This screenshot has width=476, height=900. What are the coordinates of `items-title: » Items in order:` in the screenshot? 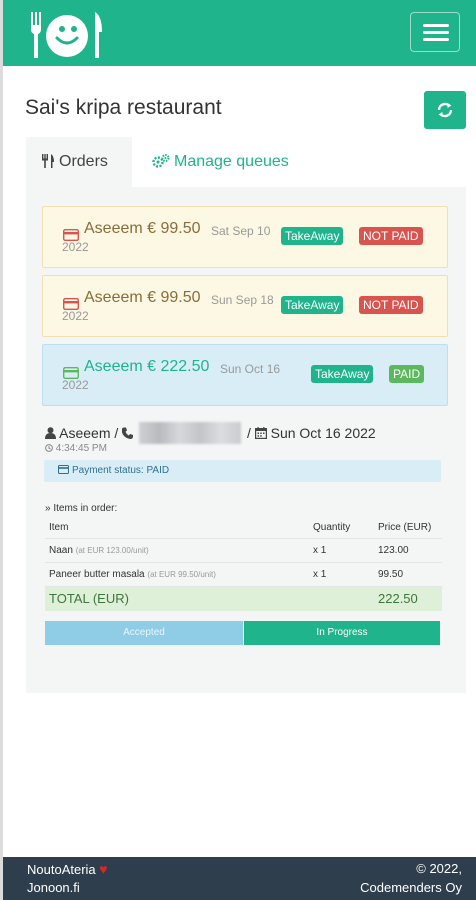 It's located at (81, 508).